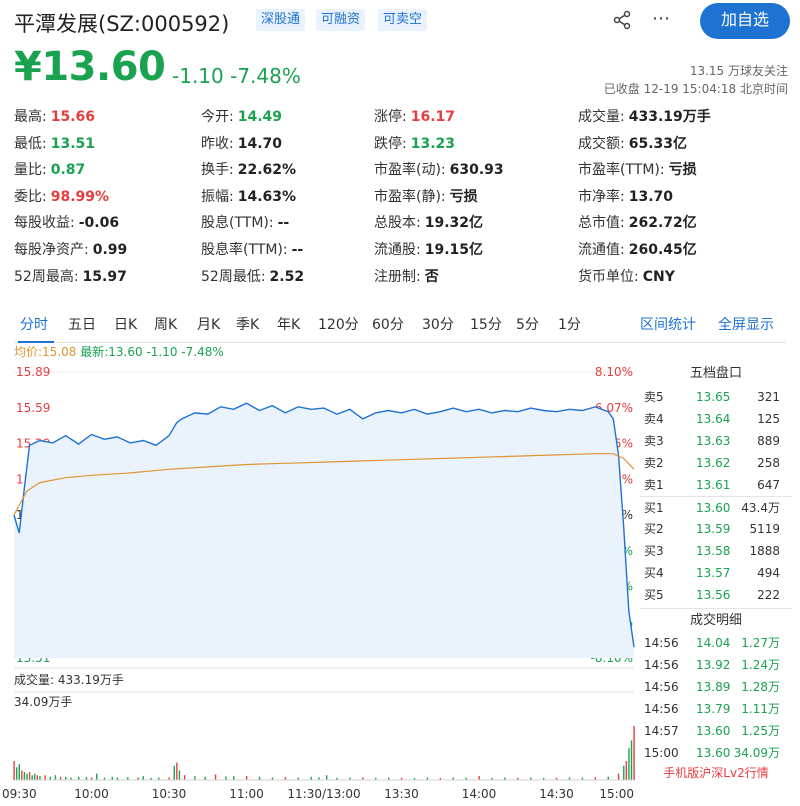 The width and height of the screenshot is (800, 806). I want to click on quote-label: 量比:, so click(30, 170).